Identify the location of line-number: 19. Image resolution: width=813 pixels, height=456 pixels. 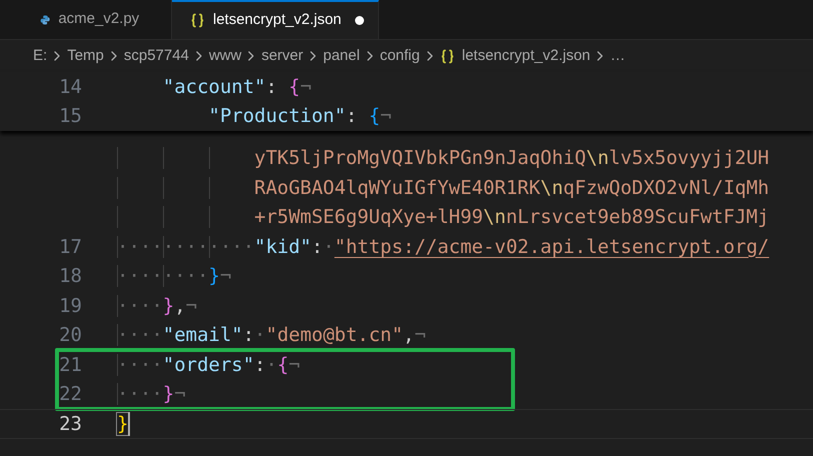
(70, 305).